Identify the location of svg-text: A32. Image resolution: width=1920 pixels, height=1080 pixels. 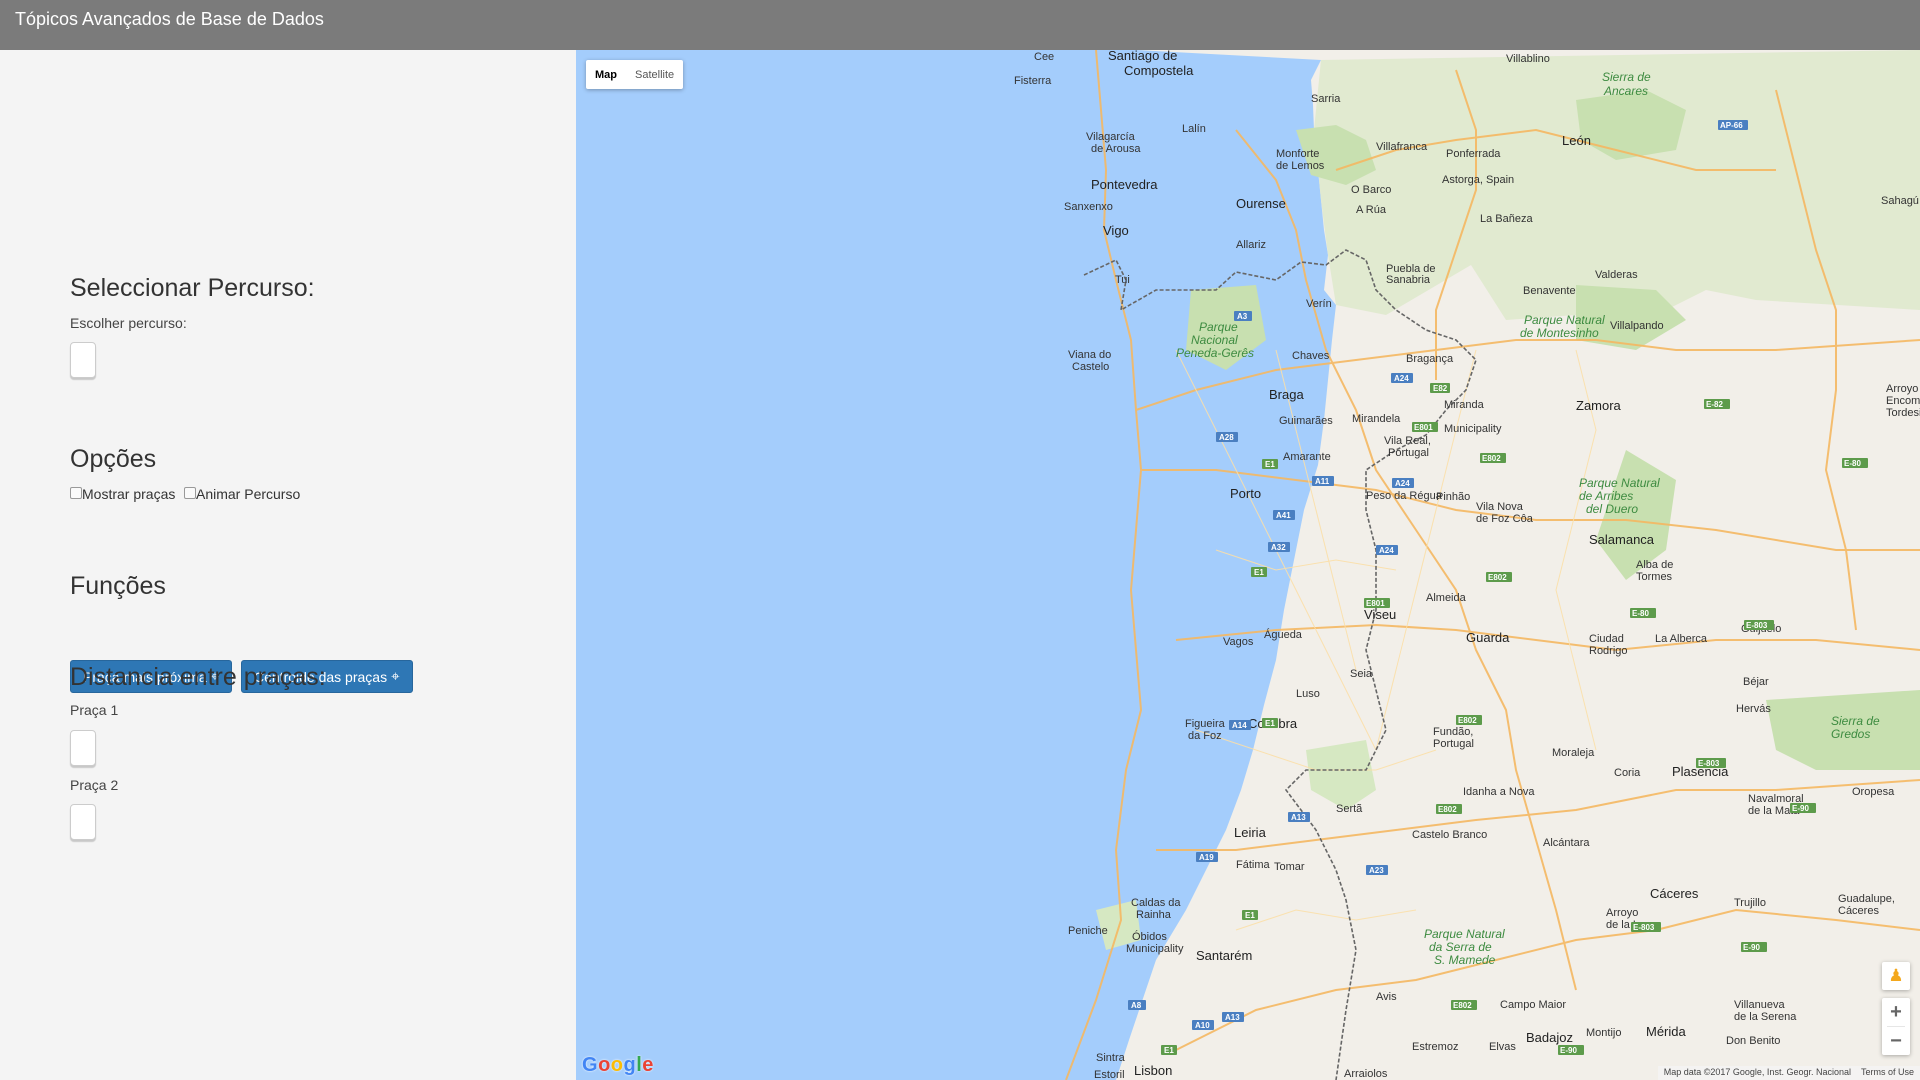
(1278, 547).